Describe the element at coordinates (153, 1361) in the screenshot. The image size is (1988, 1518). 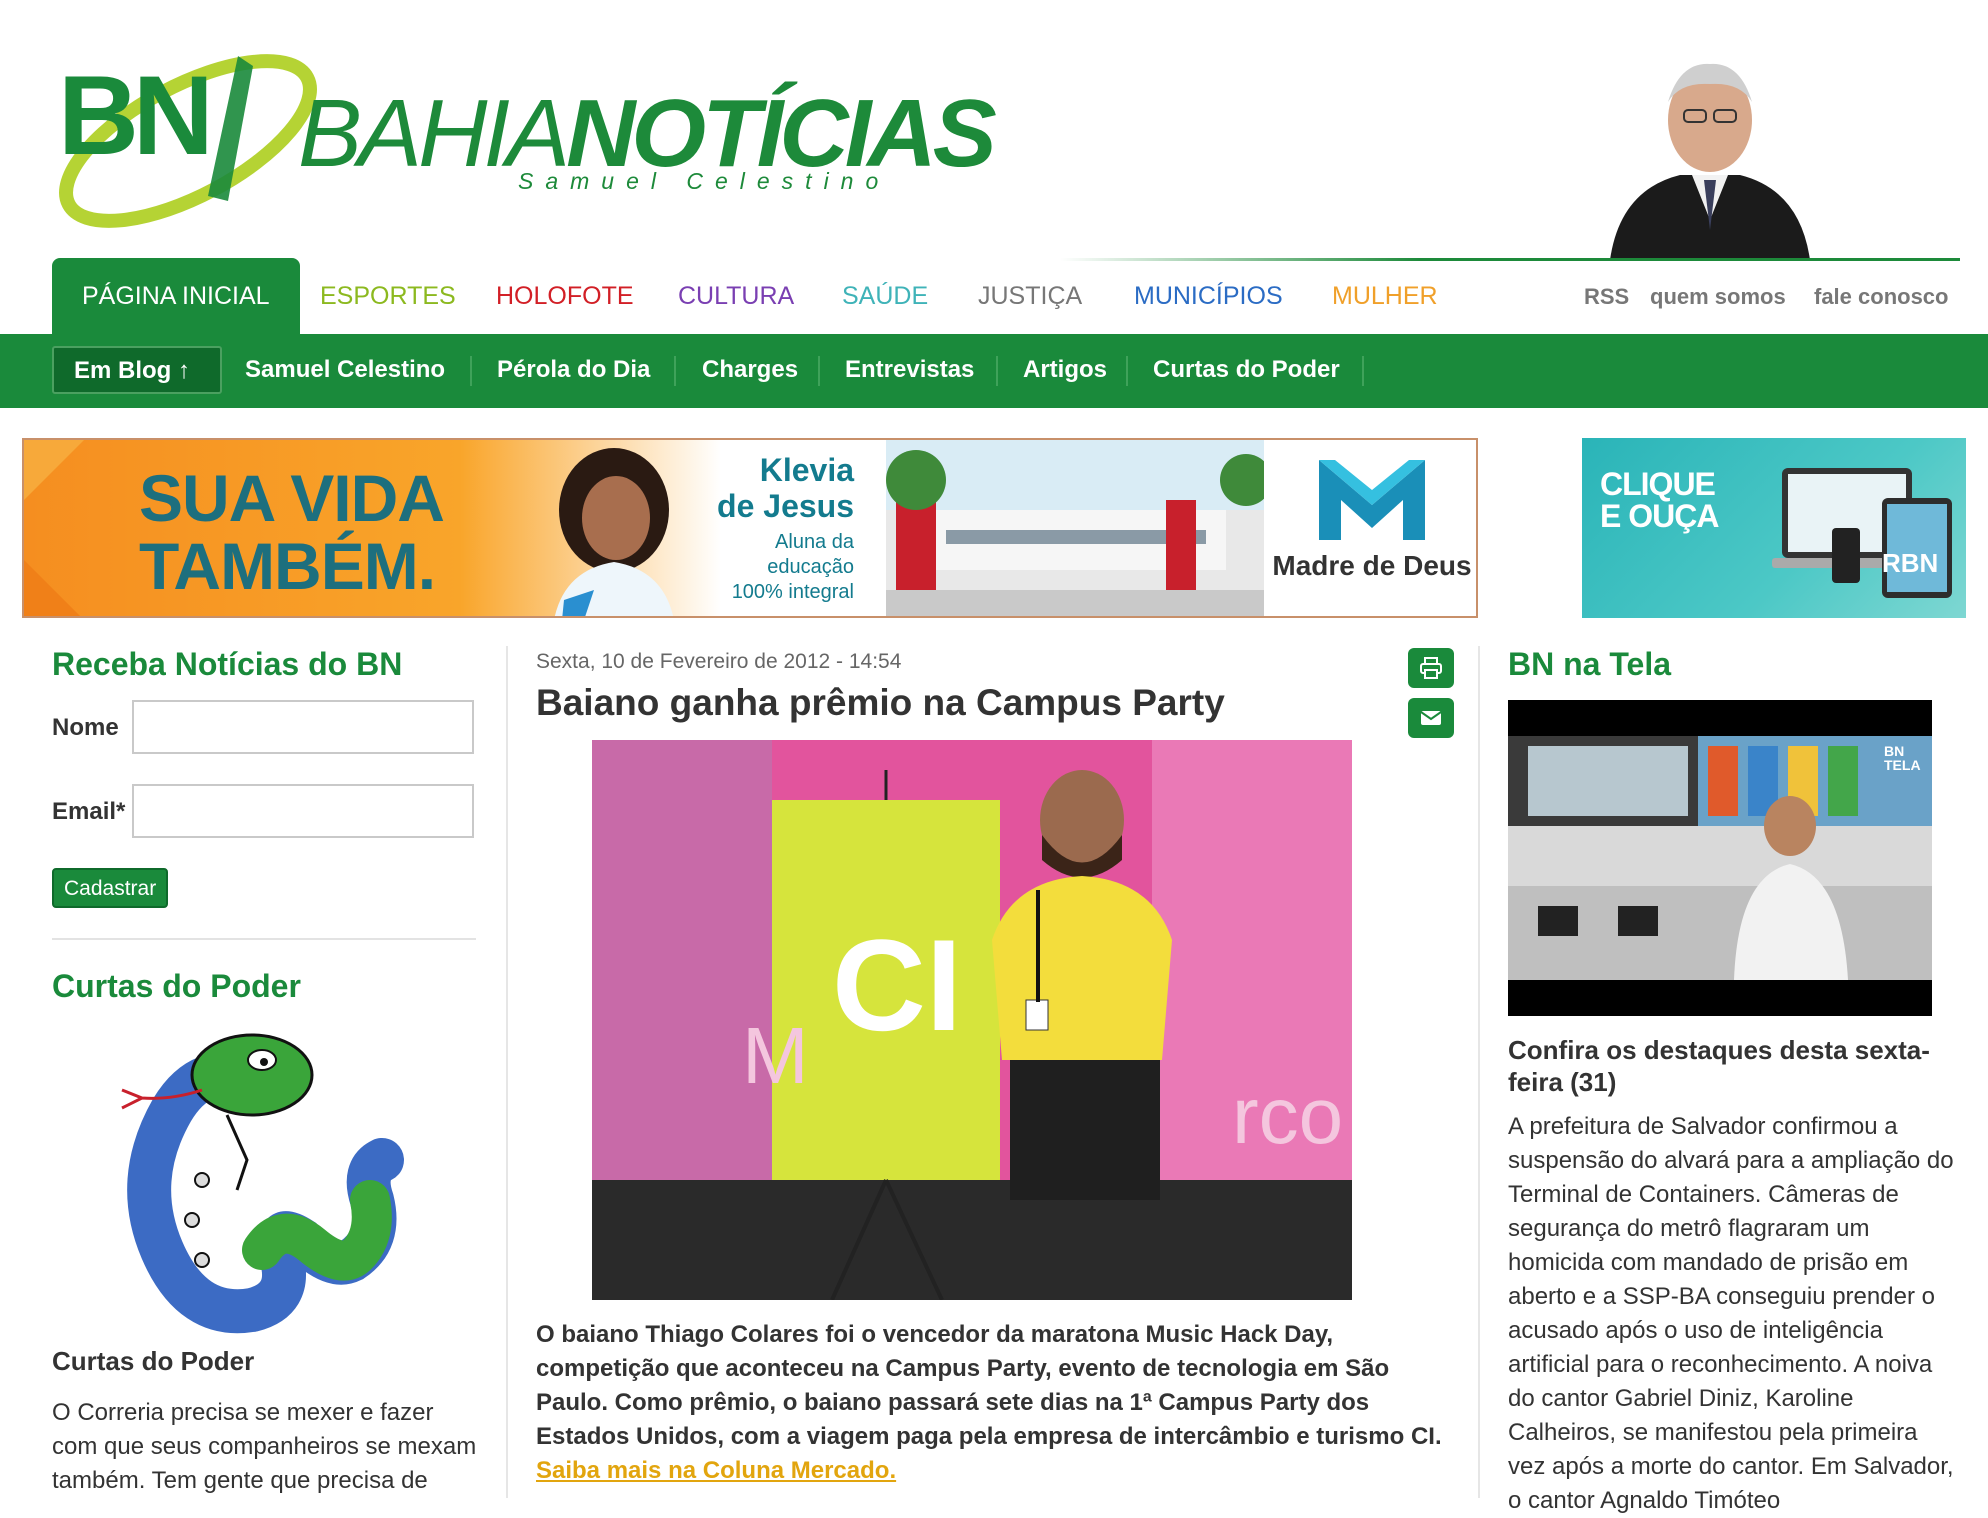
I see `curtas-subtitle: Curtas do Poder` at that location.